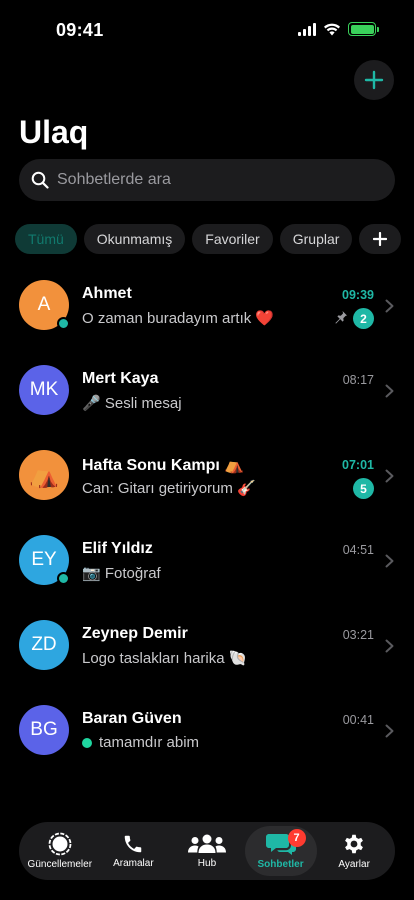 This screenshot has height=900, width=414. Describe the element at coordinates (307, 29) in the screenshot. I see `signal-icon` at that location.